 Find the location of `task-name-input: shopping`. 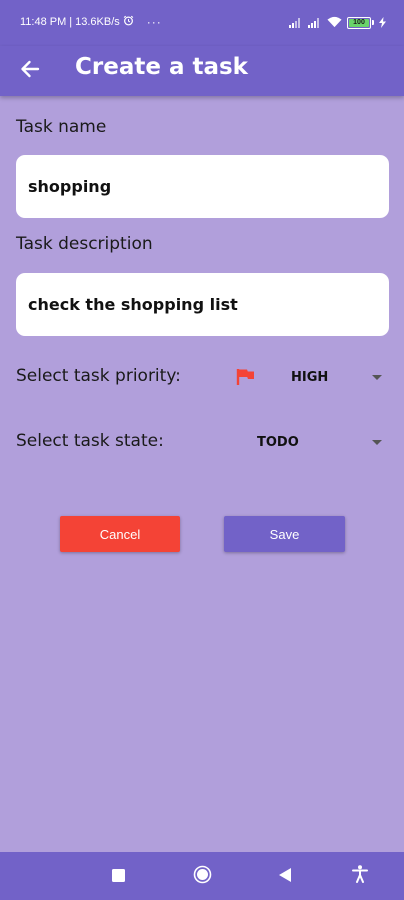

task-name-input: shopping is located at coordinates (202, 186).